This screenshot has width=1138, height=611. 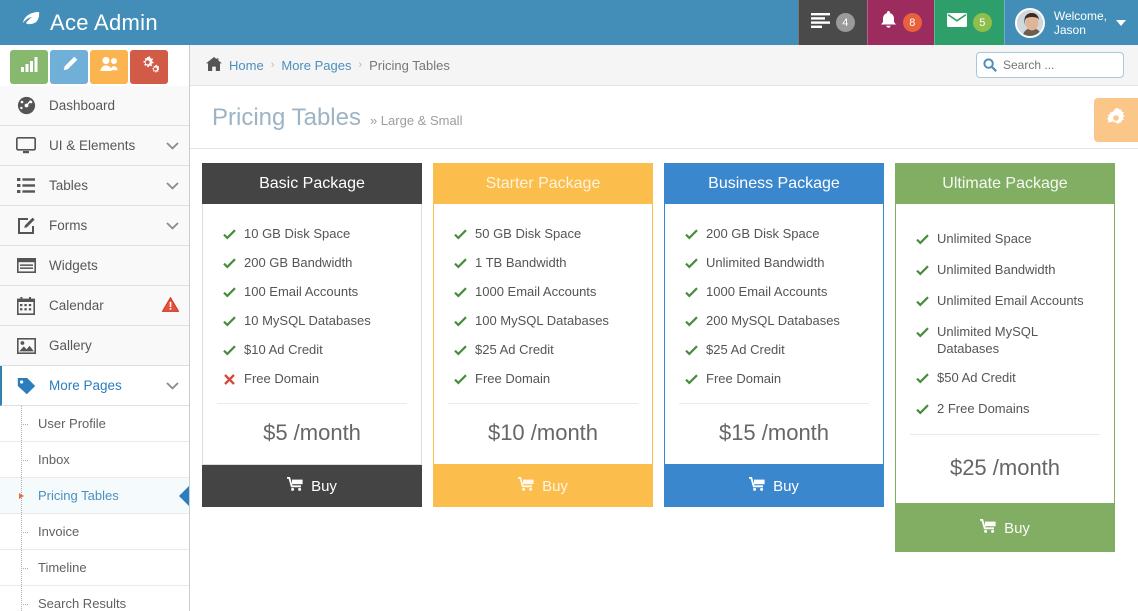 I want to click on sidebar-subitem-user-profile: User Profile, so click(x=94, y=424).